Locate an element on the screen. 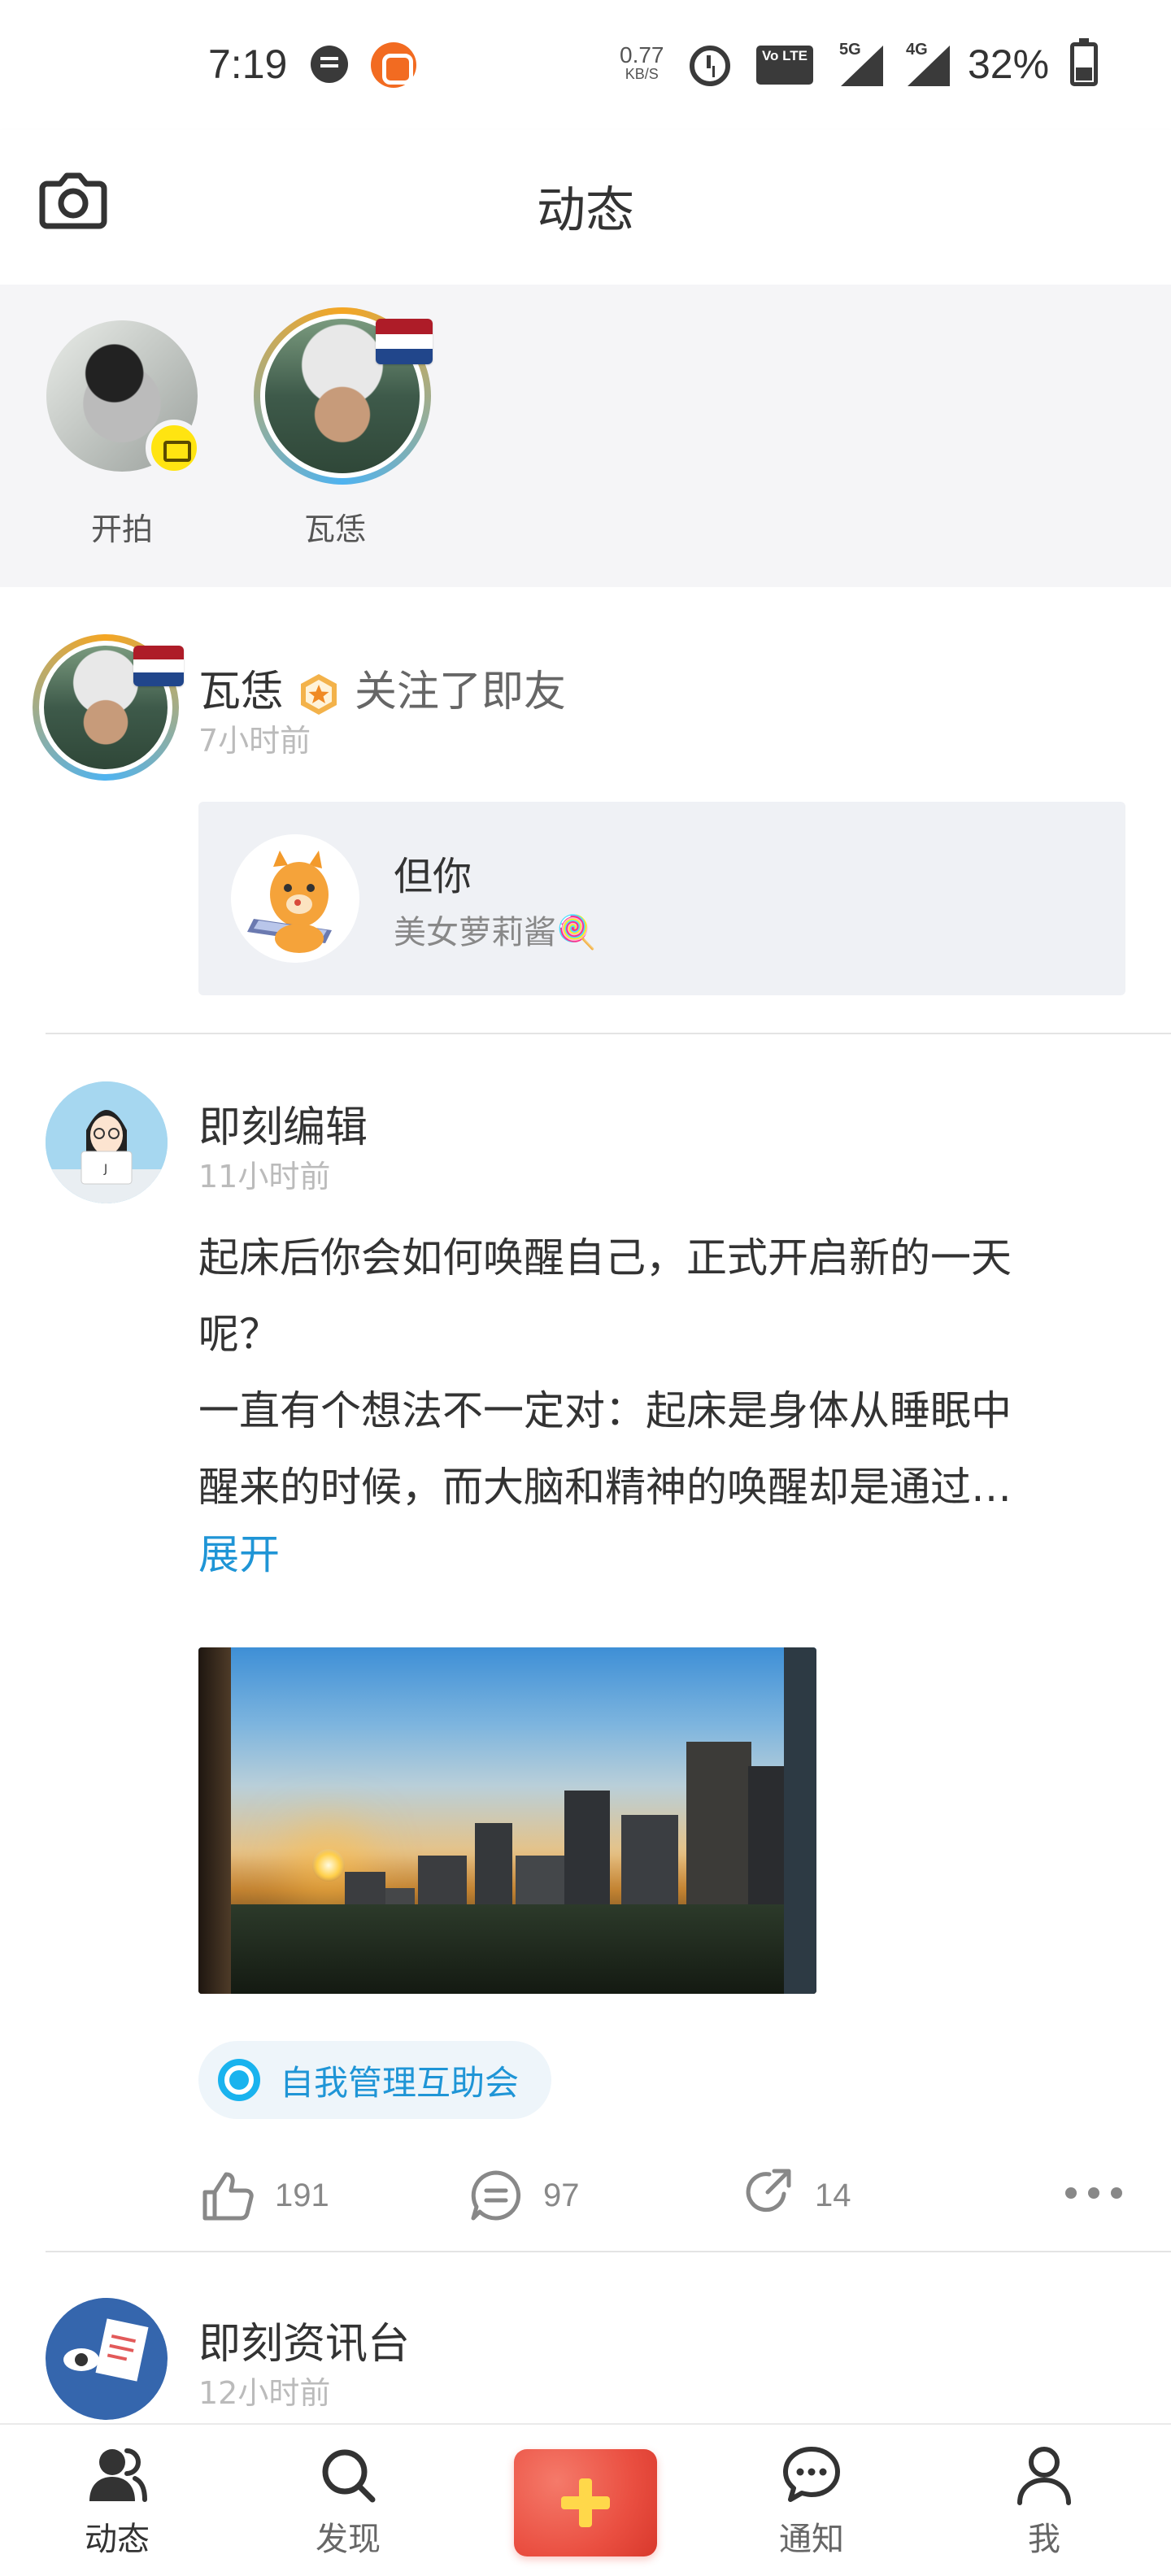 The width and height of the screenshot is (1171, 2576). hexagon-star-badge-icon is located at coordinates (319, 695).